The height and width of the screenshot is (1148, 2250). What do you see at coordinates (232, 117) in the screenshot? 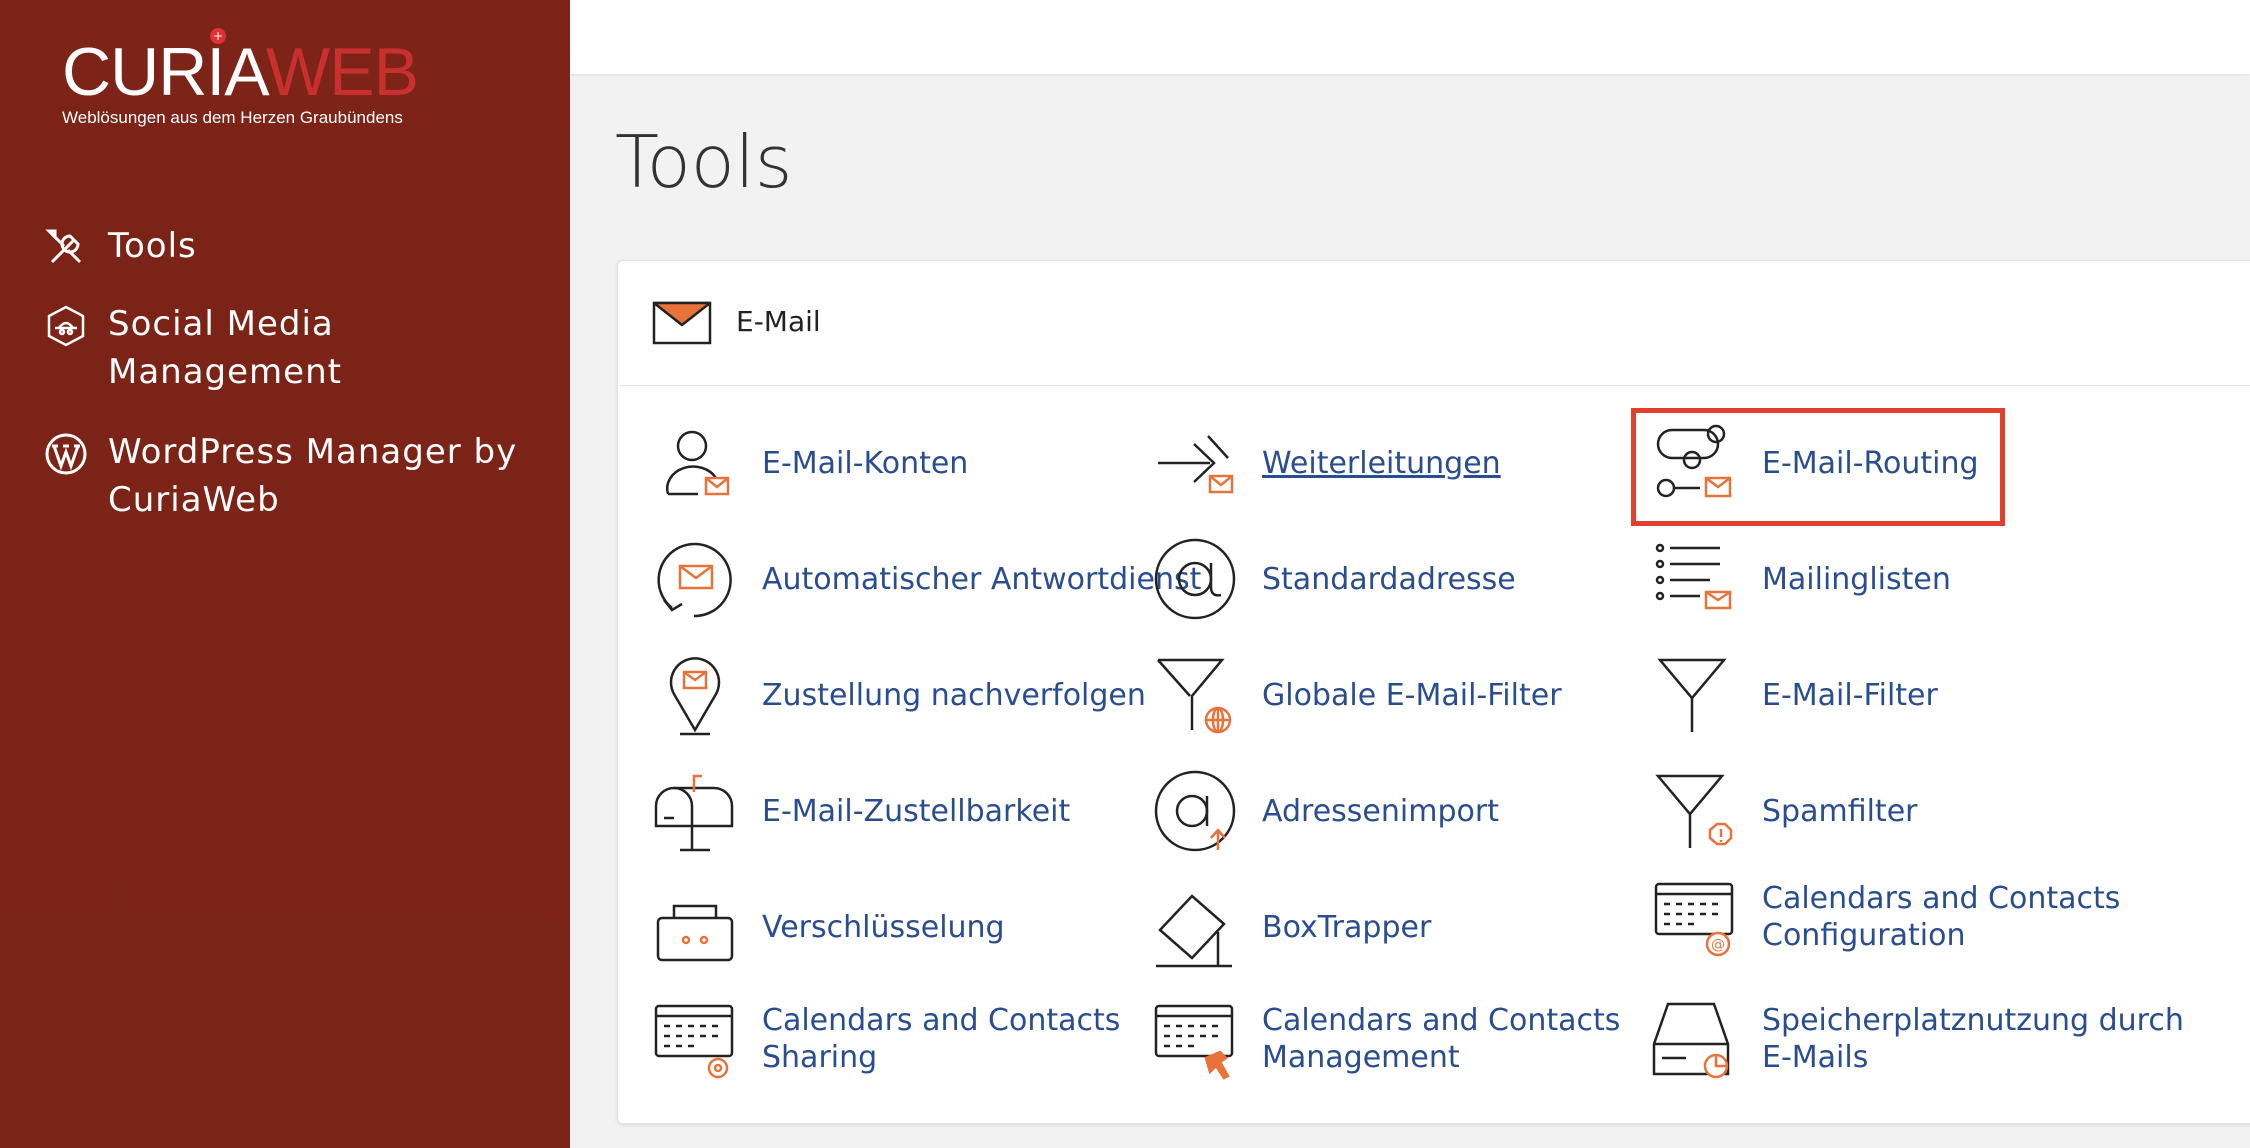
I see `brand-tagline: Weblösungen aus dem Herzen Graubündens` at bounding box center [232, 117].